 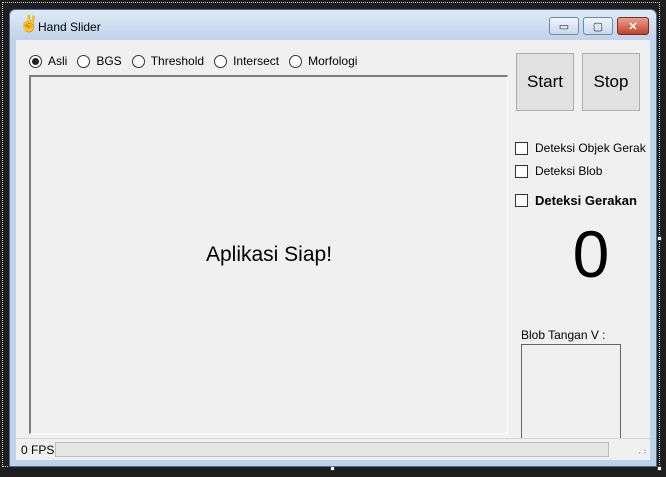 What do you see at coordinates (659, 468) in the screenshot?
I see `resize-handle-corner` at bounding box center [659, 468].